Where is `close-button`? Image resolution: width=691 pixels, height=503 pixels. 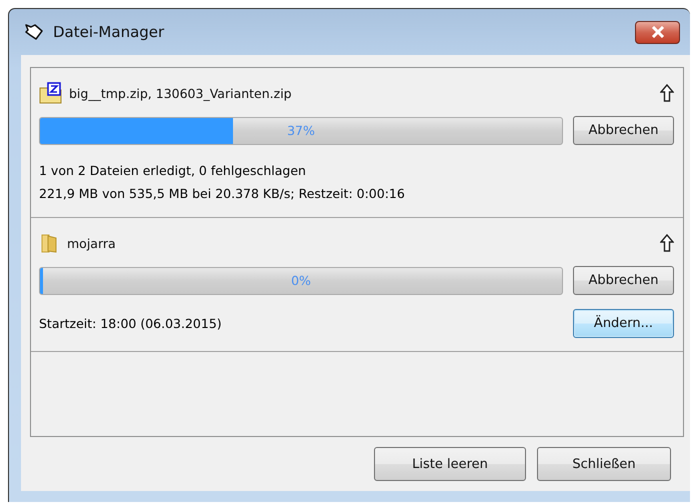
close-button is located at coordinates (657, 32).